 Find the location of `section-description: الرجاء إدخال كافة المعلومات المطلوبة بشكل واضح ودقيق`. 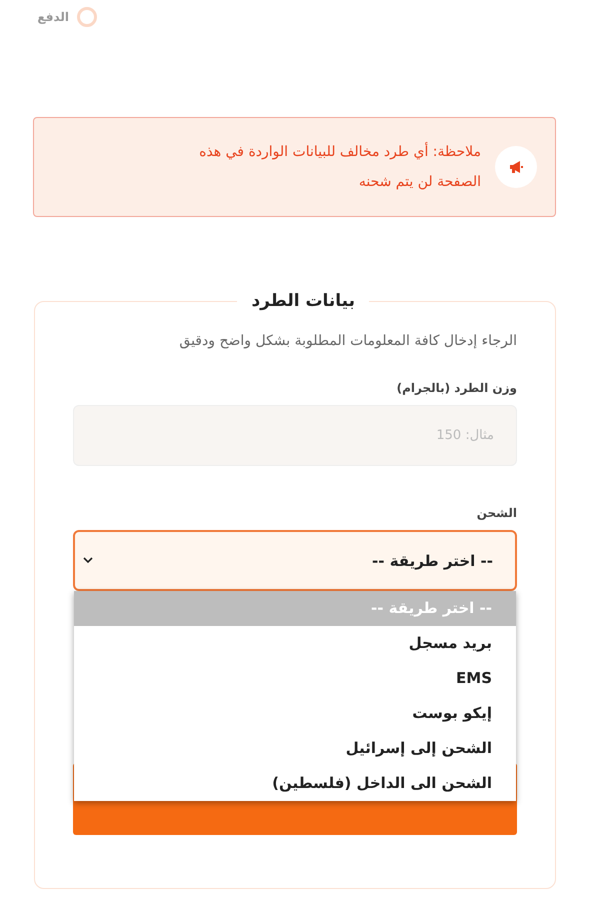

section-description: الرجاء إدخال كافة المعلومات المطلوبة بشكل واضح ودقيق is located at coordinates (347, 341).